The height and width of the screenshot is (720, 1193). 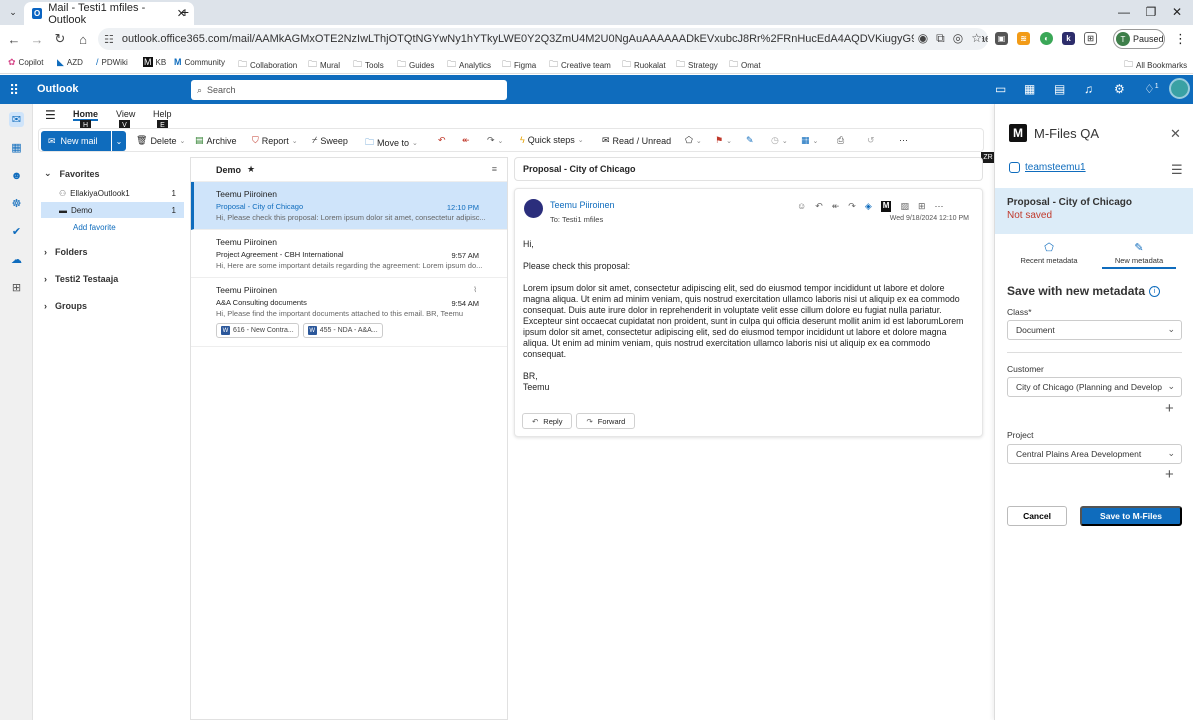 I want to click on bookmark-figma: 🗀 Figma, so click(x=519, y=65).